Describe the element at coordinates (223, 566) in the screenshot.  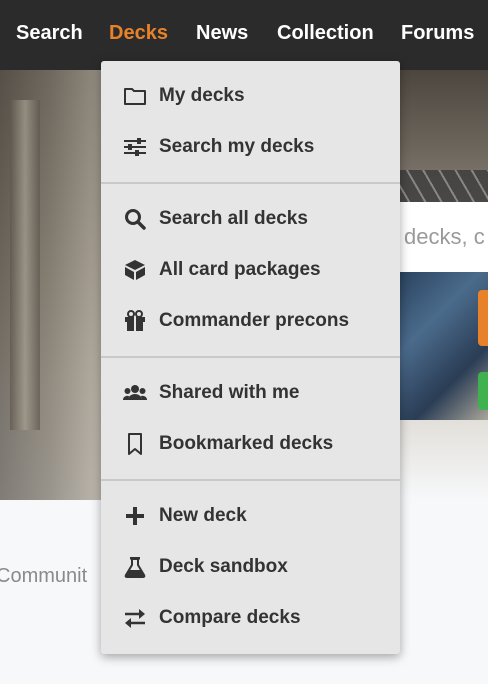
I see `menu-item-label: Deck sandbox` at that location.